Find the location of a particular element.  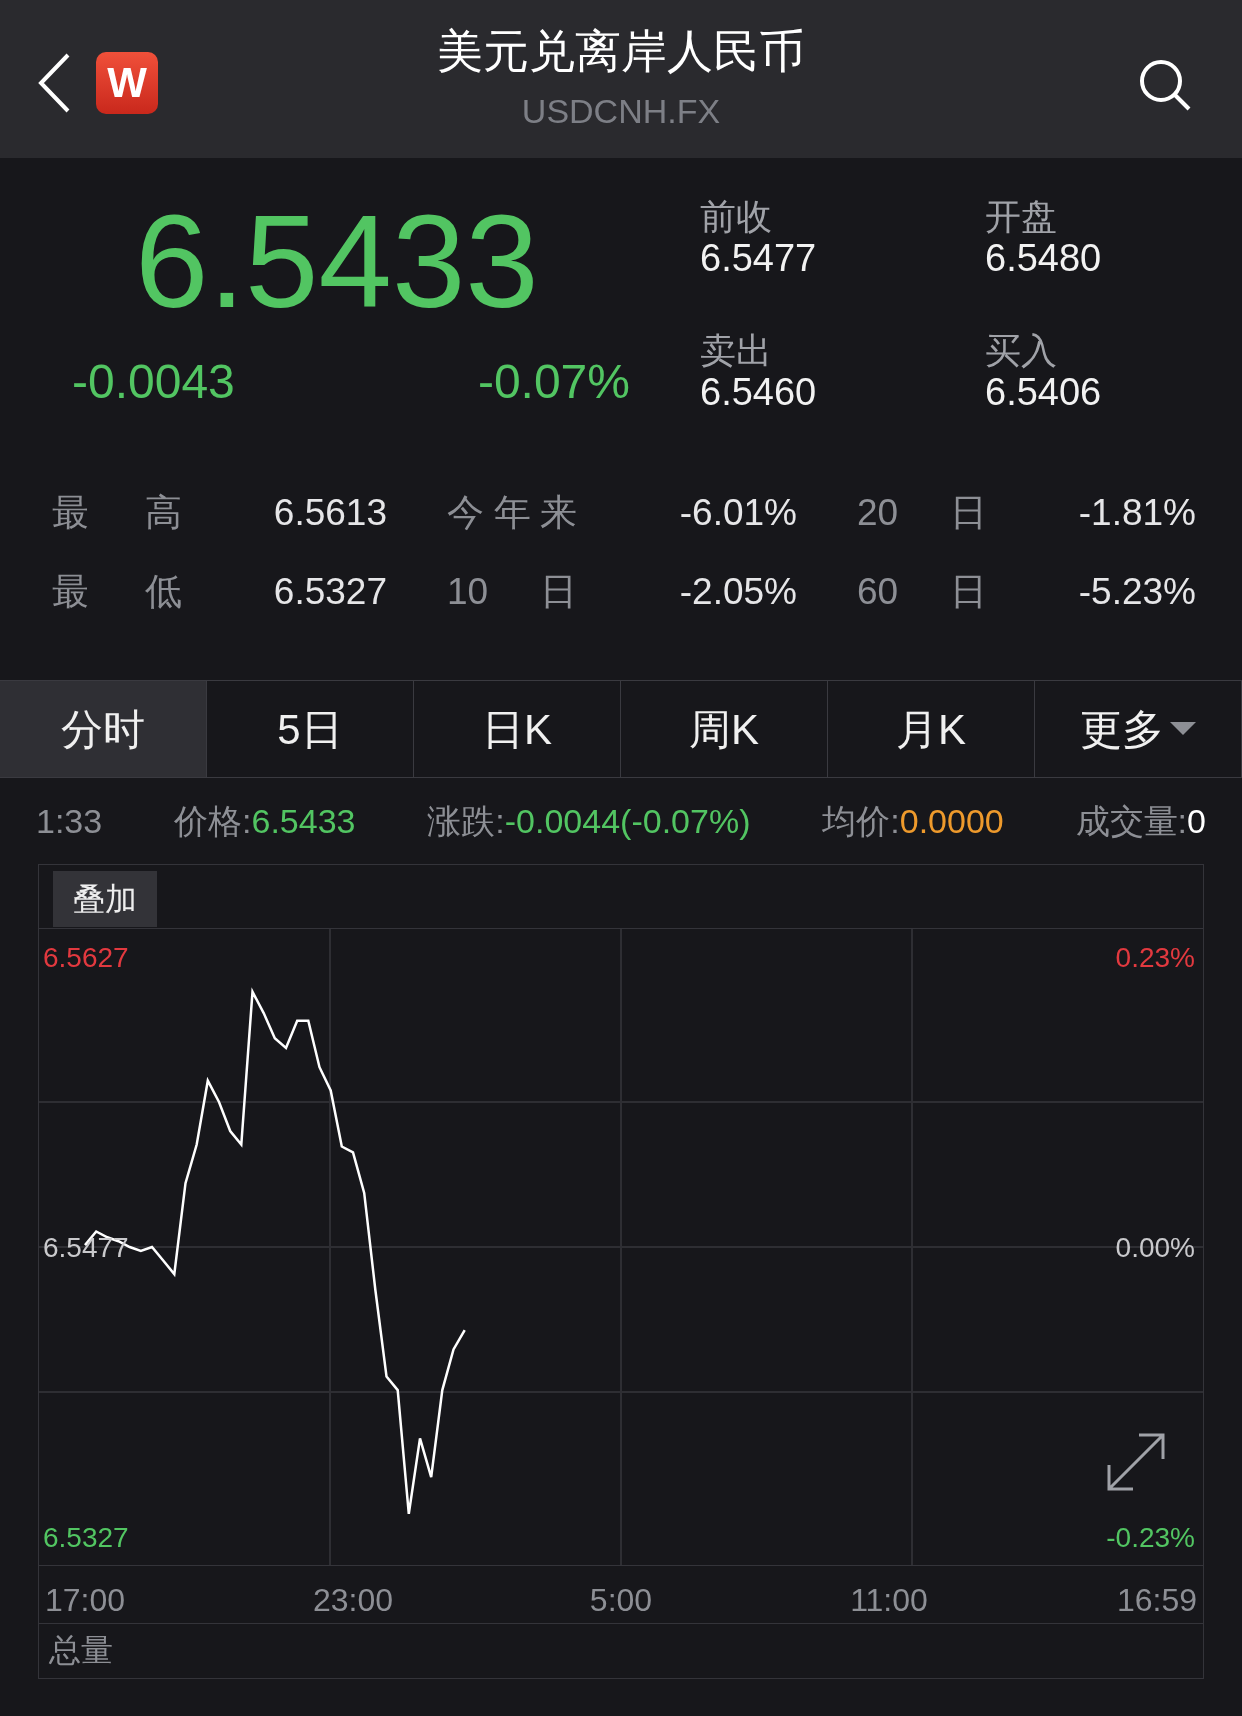

stat-label: 今年来 is located at coordinates (512, 512).